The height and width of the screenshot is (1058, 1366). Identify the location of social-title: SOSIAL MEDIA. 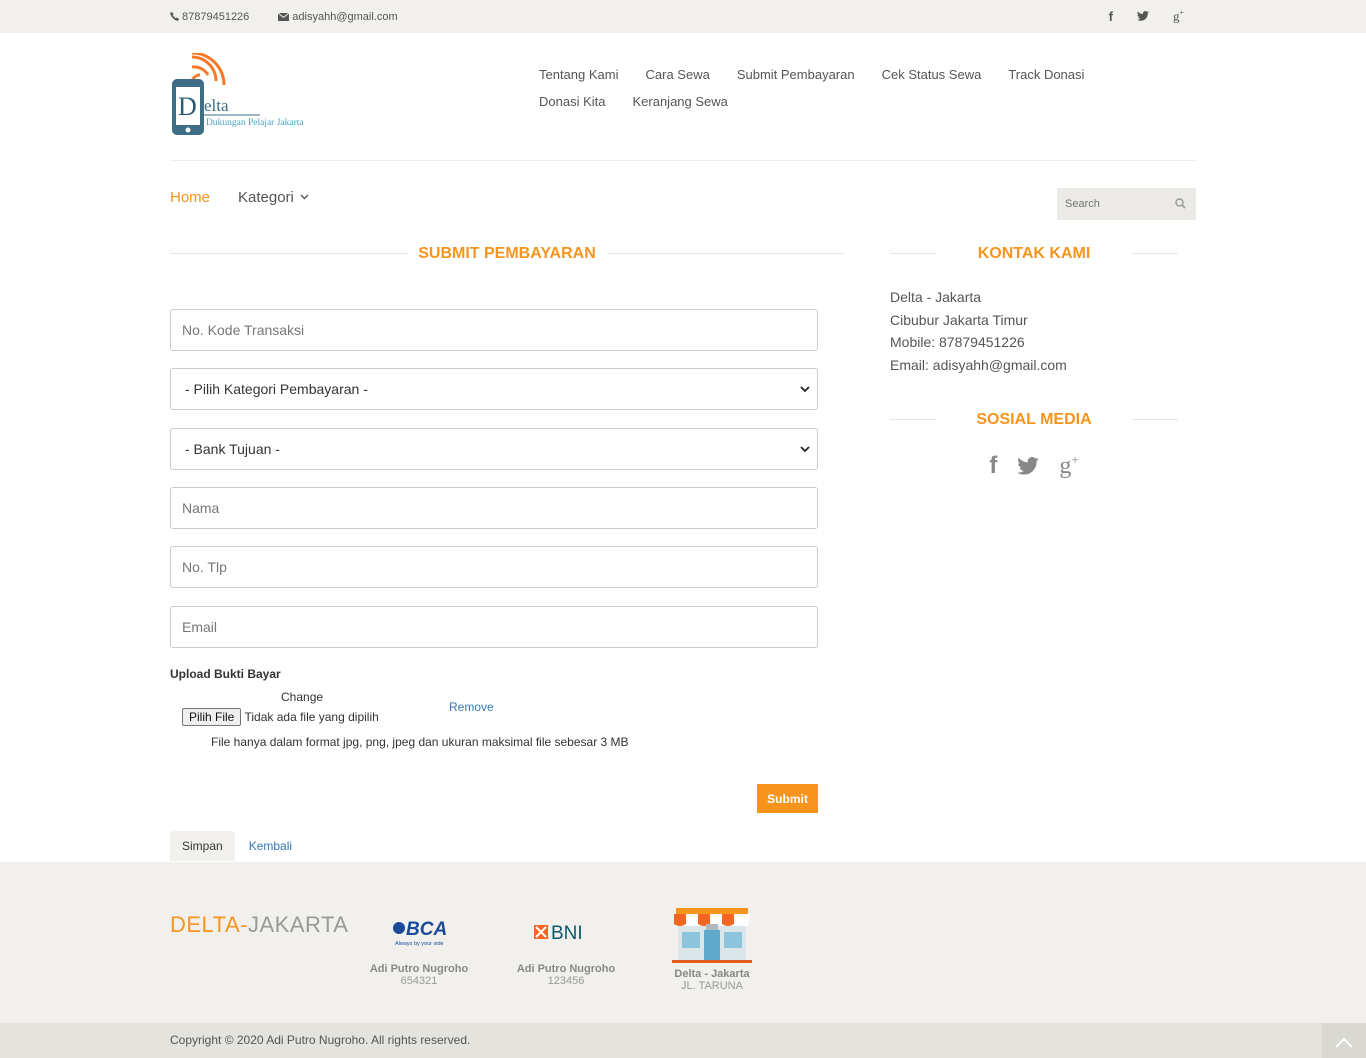
(1034, 420).